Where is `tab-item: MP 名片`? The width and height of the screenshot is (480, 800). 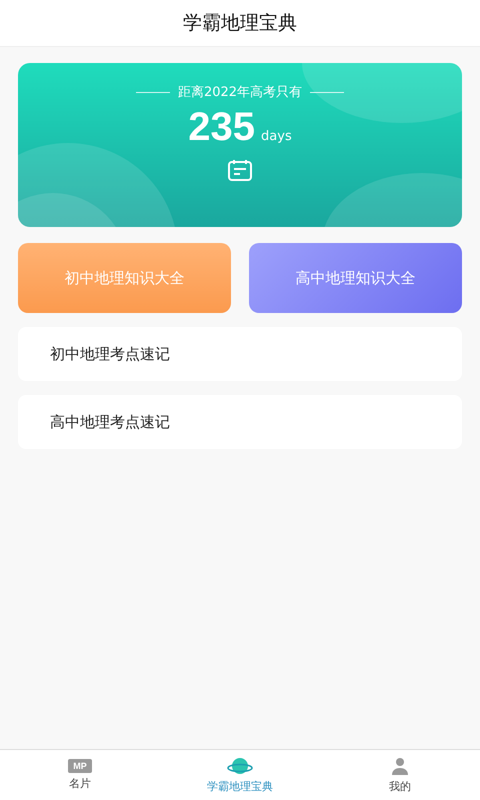
tab-item: MP 名片 is located at coordinates (80, 775).